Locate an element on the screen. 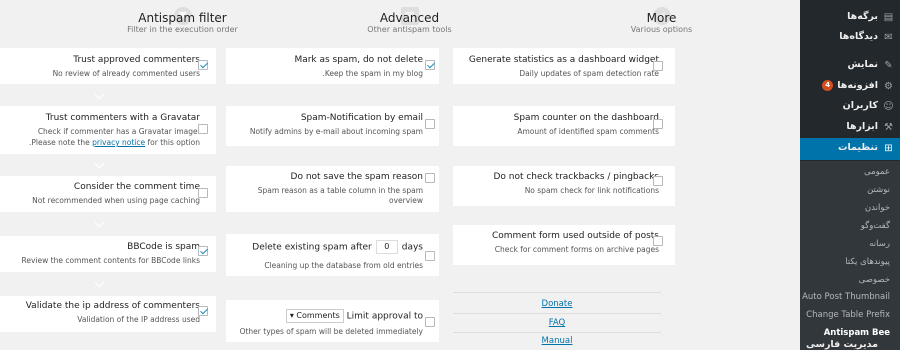 Image resolution: width=900 pixels, height=350 pixels. column-header-more: ⋖ More Various options is located at coordinates (661, 21).